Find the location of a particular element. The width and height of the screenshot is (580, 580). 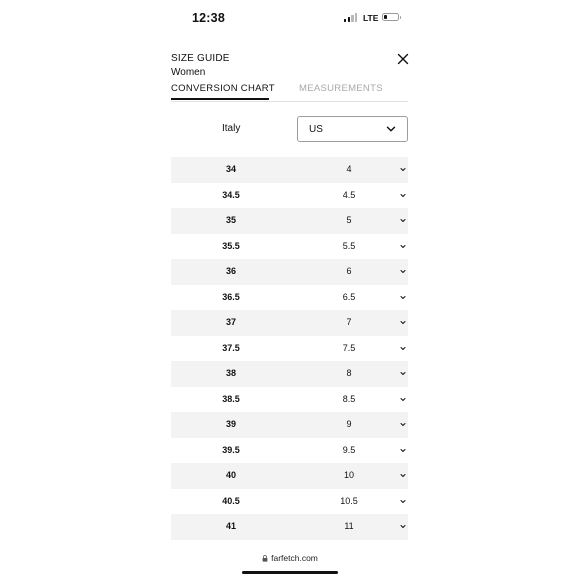

close-button is located at coordinates (403, 59).